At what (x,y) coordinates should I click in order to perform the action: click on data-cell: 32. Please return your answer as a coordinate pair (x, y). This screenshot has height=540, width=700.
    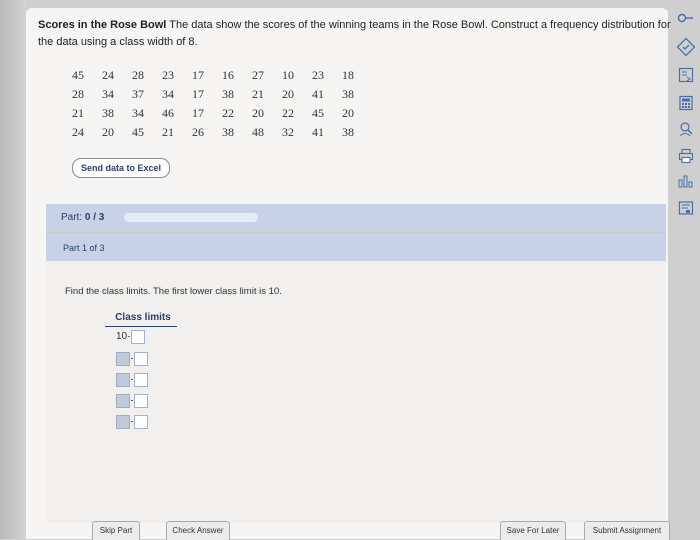
    Looking at the image, I should click on (288, 132).